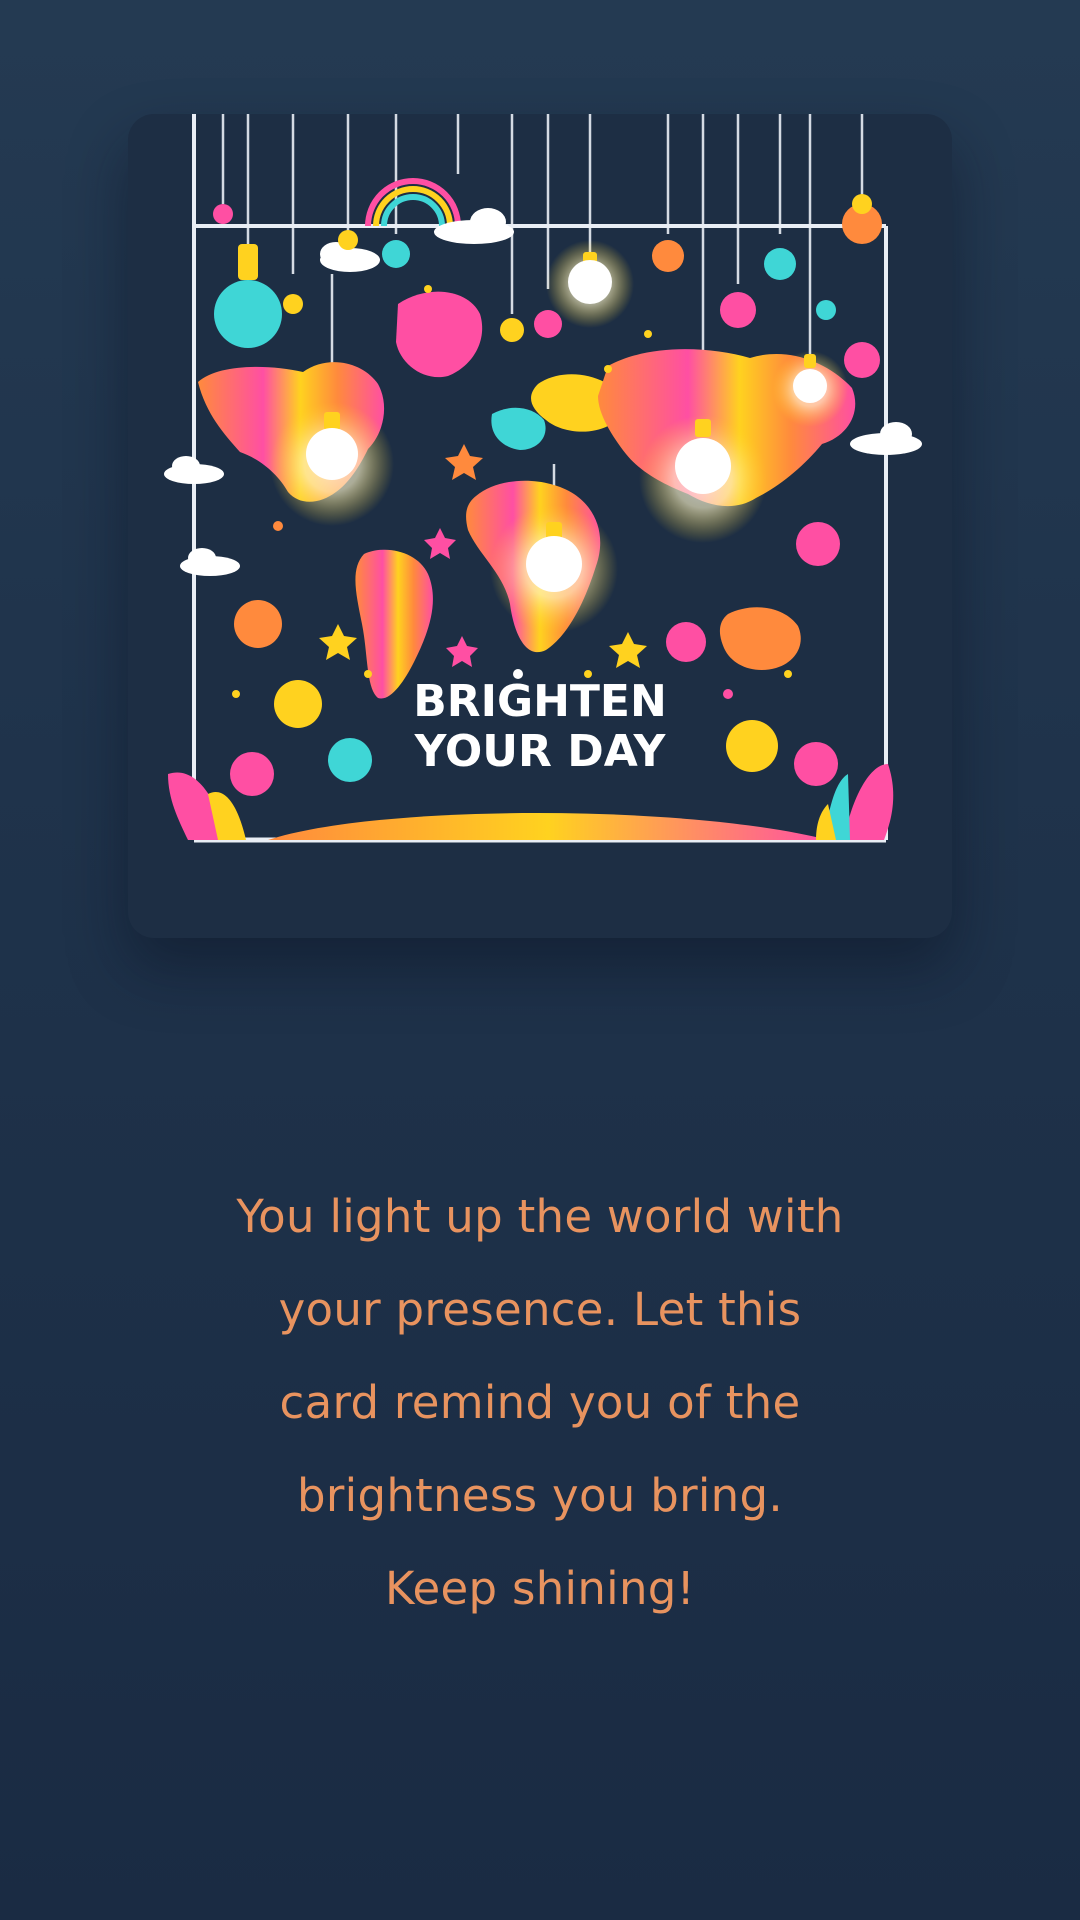 This screenshot has height=1920, width=1080. Describe the element at coordinates (540, 1495) in the screenshot. I see `message-line: brightness you bring.` at that location.